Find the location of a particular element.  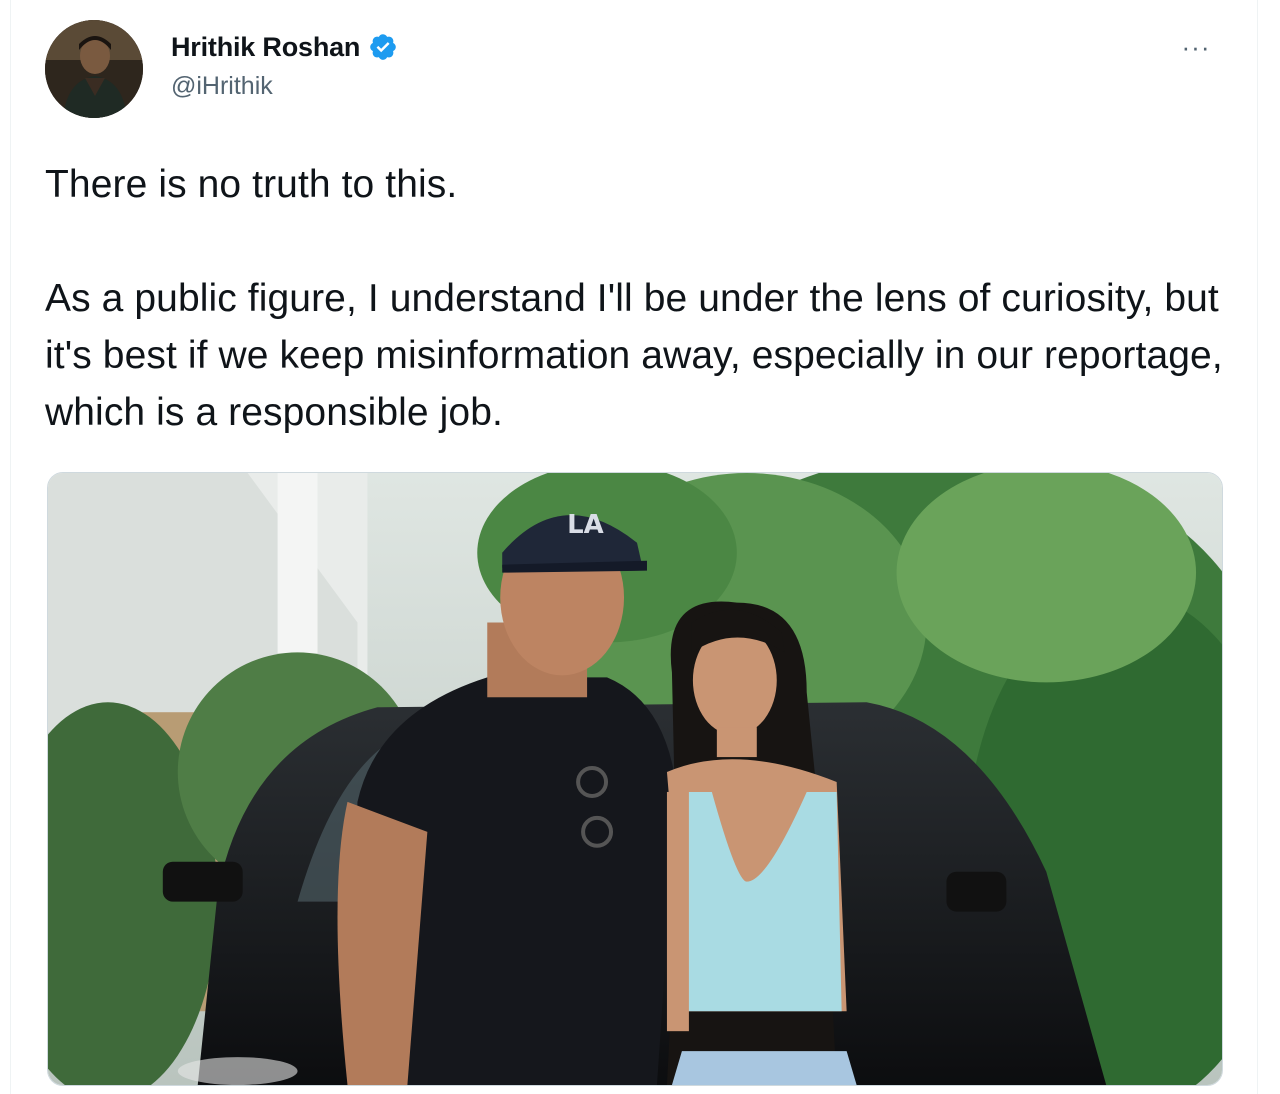

avatar-photo-icon is located at coordinates (94, 69).